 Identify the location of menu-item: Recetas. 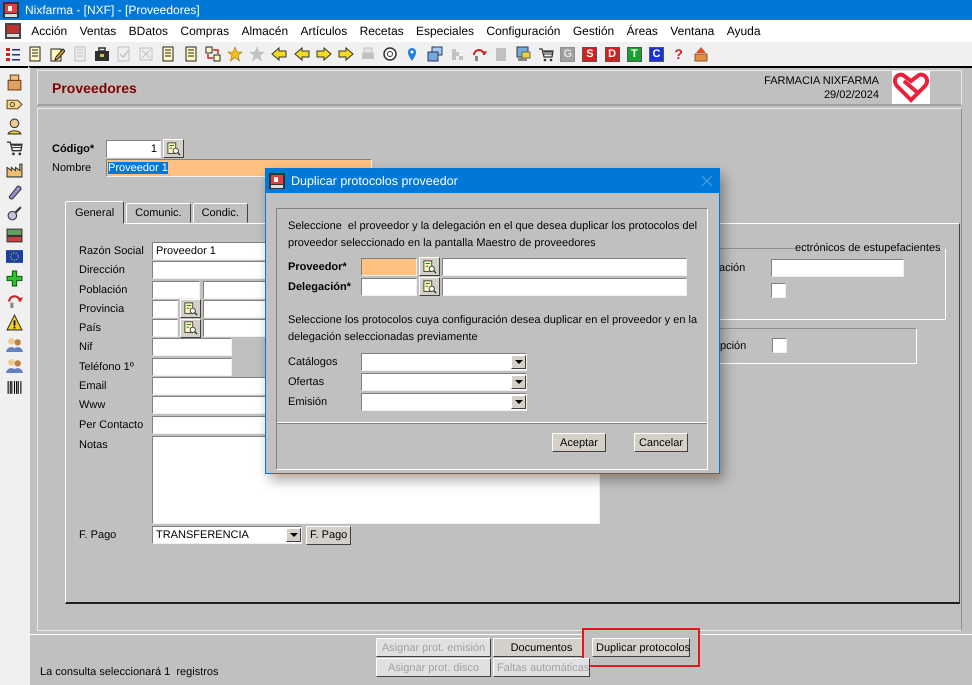
(381, 31).